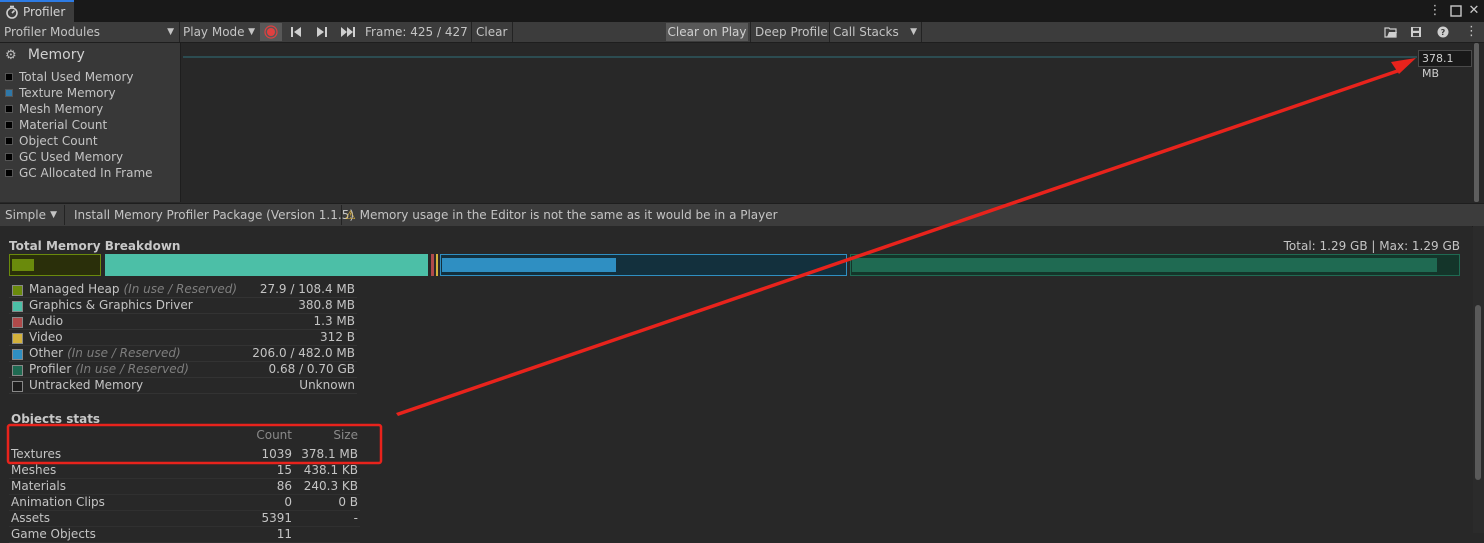  I want to click on textures-highlight-box, so click(194, 444).